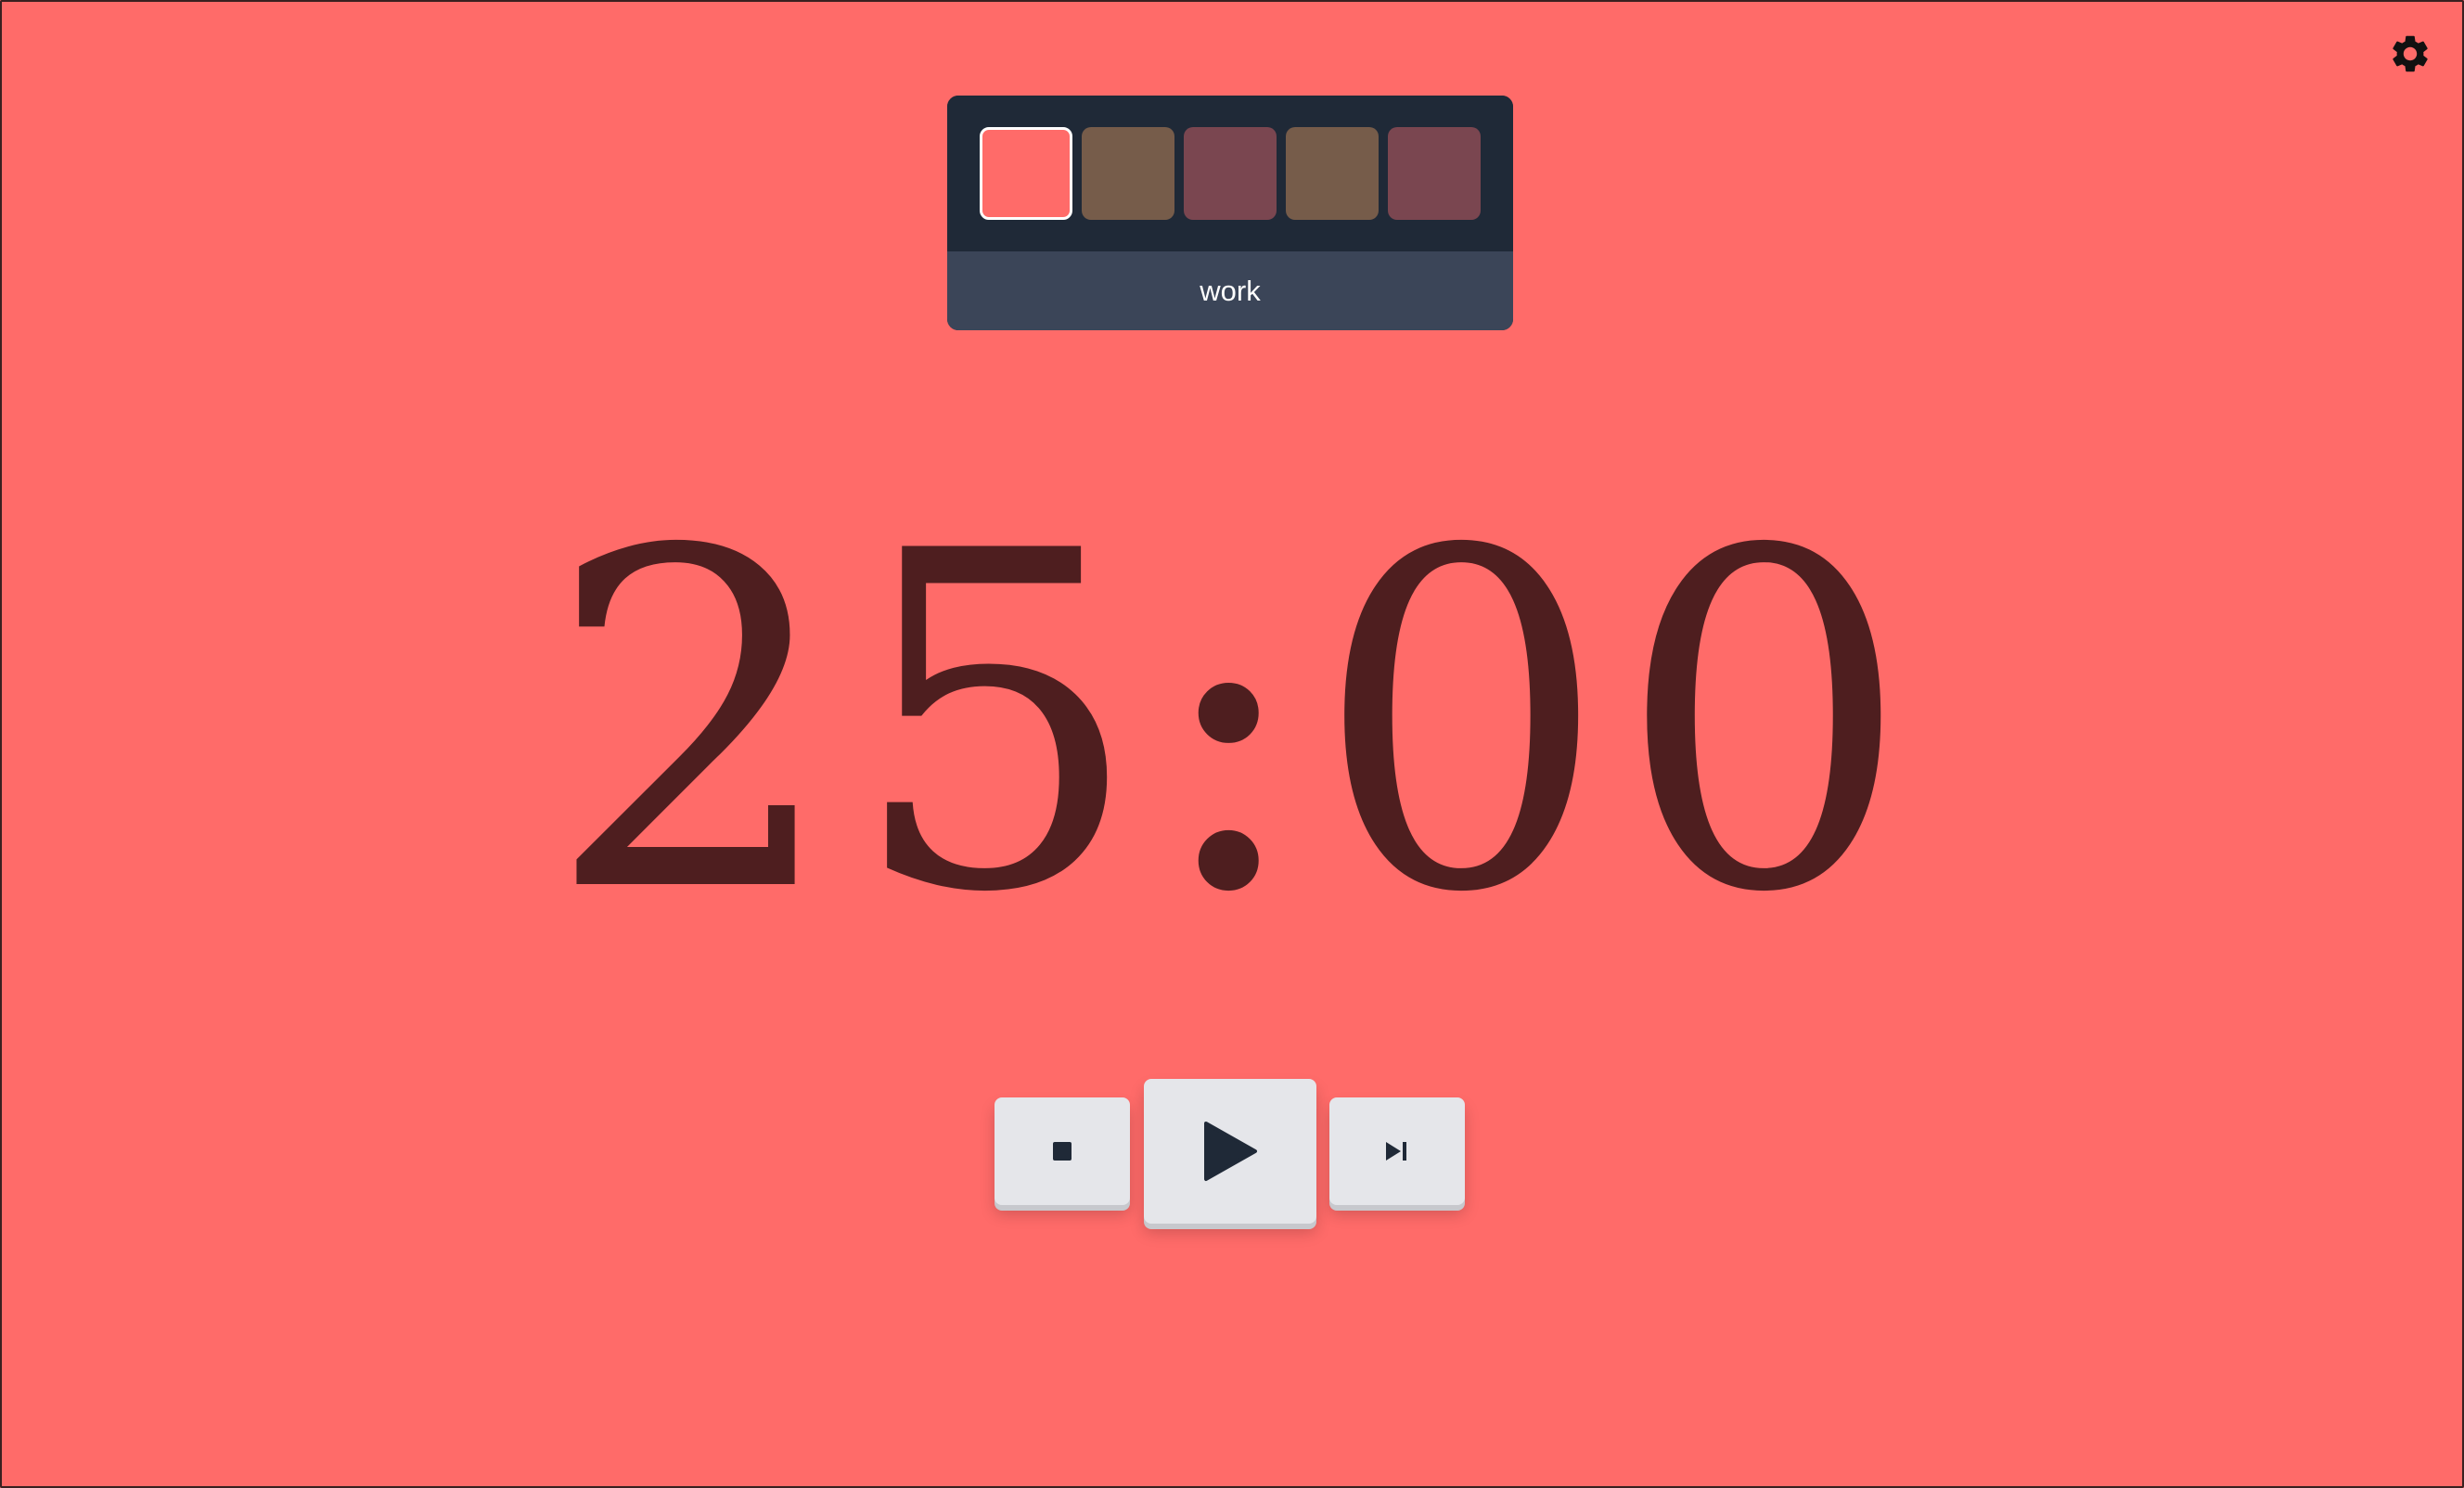 This screenshot has width=2464, height=1488. I want to click on play-button, so click(1230, 1151).